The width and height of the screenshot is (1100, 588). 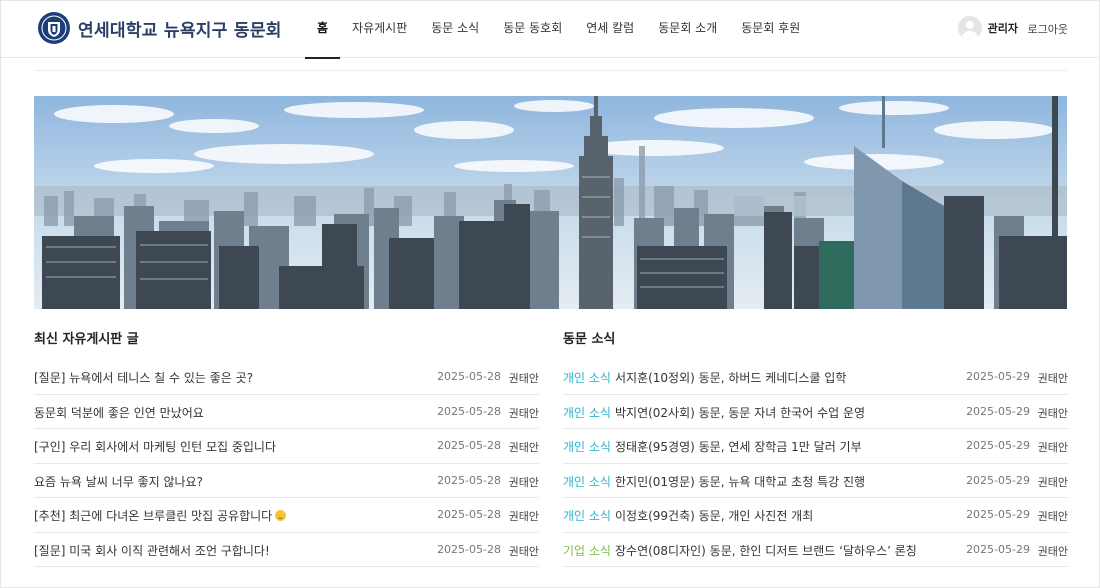 I want to click on post-title-line: 기업 소식 장수연(08디자인) 동문, 한인 디저트 브랜드 ‘달하우스’ 론칭, so click(x=740, y=550).